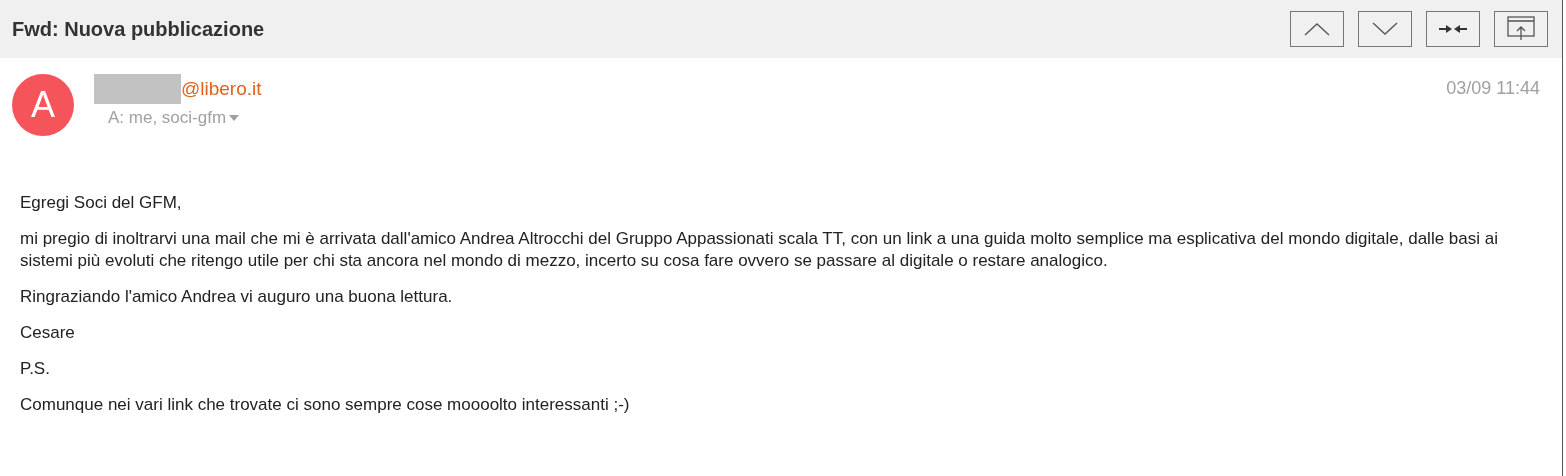 The image size is (1566, 476). I want to click on body-paragraph: mi pregio di inoltrarvi una mail che mi è arrivata dall'amico Andrea Altrocchi del Gruppo Appassionati scala TT, con un link a una guida molto semplice ma esplicativa del mondo digitale, dalle basi ai sistemi più evoluti che ritengo utile per chi sta ancora nel mondo di mezzo, incerto su cosa fare ovvero se passare al digitale o restare analogico., so click(759, 250).